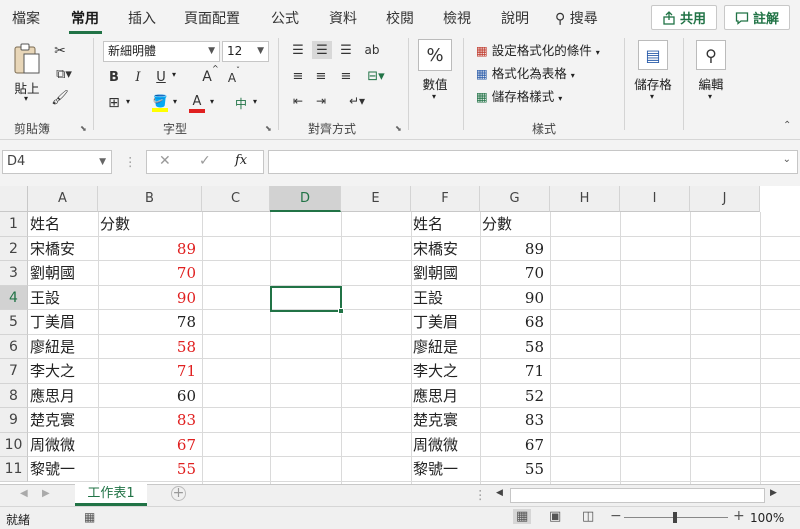 The width and height of the screenshot is (800, 529). What do you see at coordinates (515, 396) in the screenshot?
I see `cell-score: 52` at bounding box center [515, 396].